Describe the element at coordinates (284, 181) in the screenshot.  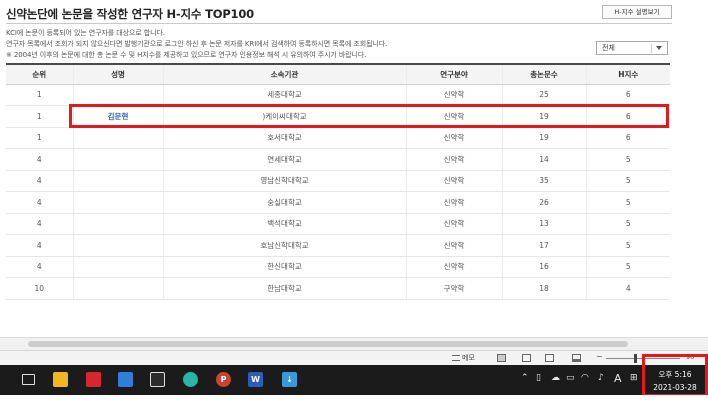
I see `cell-affiliation: 영남신학대학교` at that location.